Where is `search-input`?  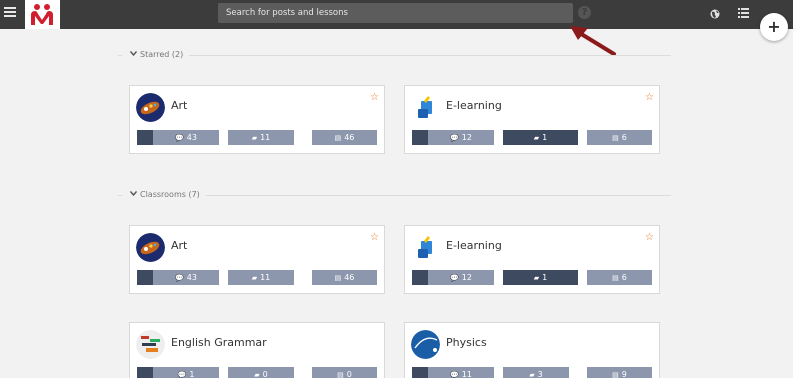 search-input is located at coordinates (395, 13).